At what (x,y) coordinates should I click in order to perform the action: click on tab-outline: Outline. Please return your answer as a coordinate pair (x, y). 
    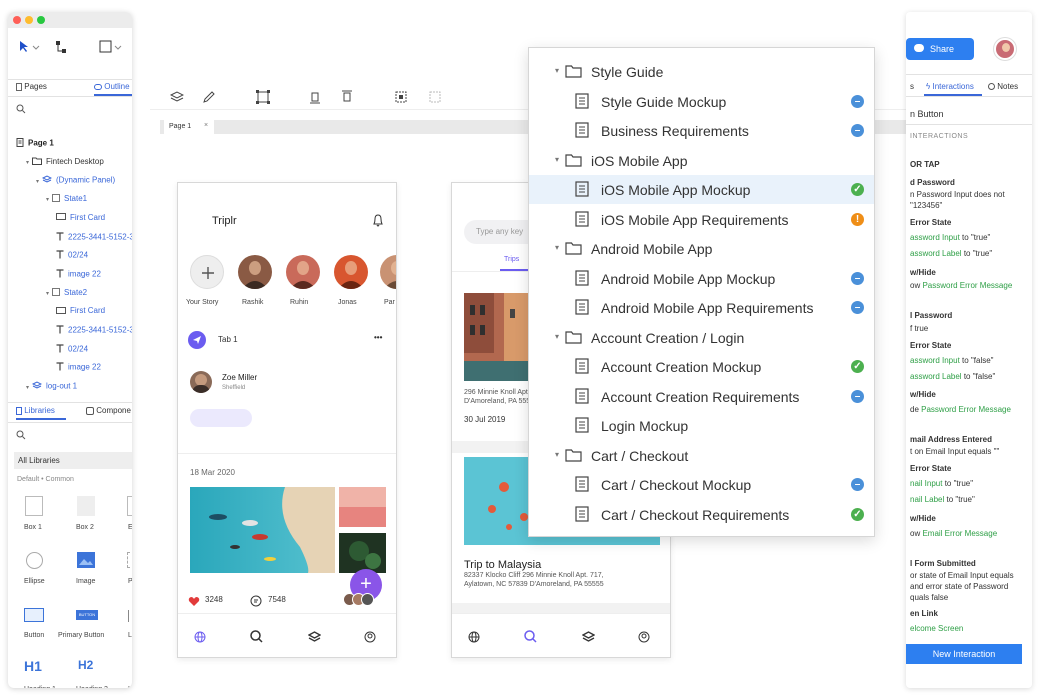
    Looking at the image, I should click on (112, 86).